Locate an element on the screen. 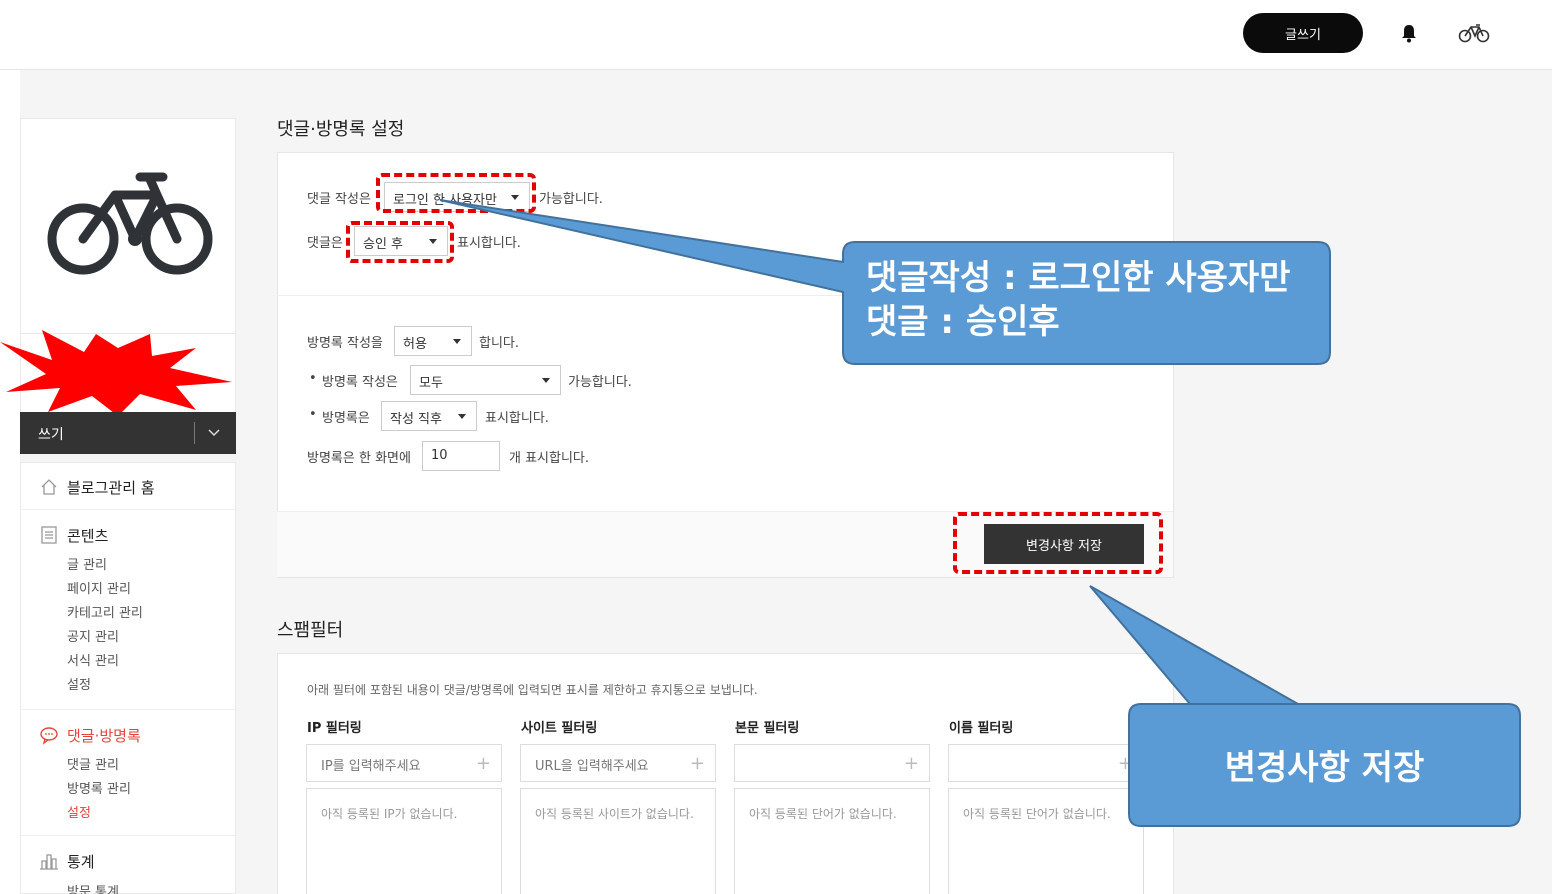 This screenshot has width=1552, height=894. guestbook-count-input: 10 is located at coordinates (461, 456).